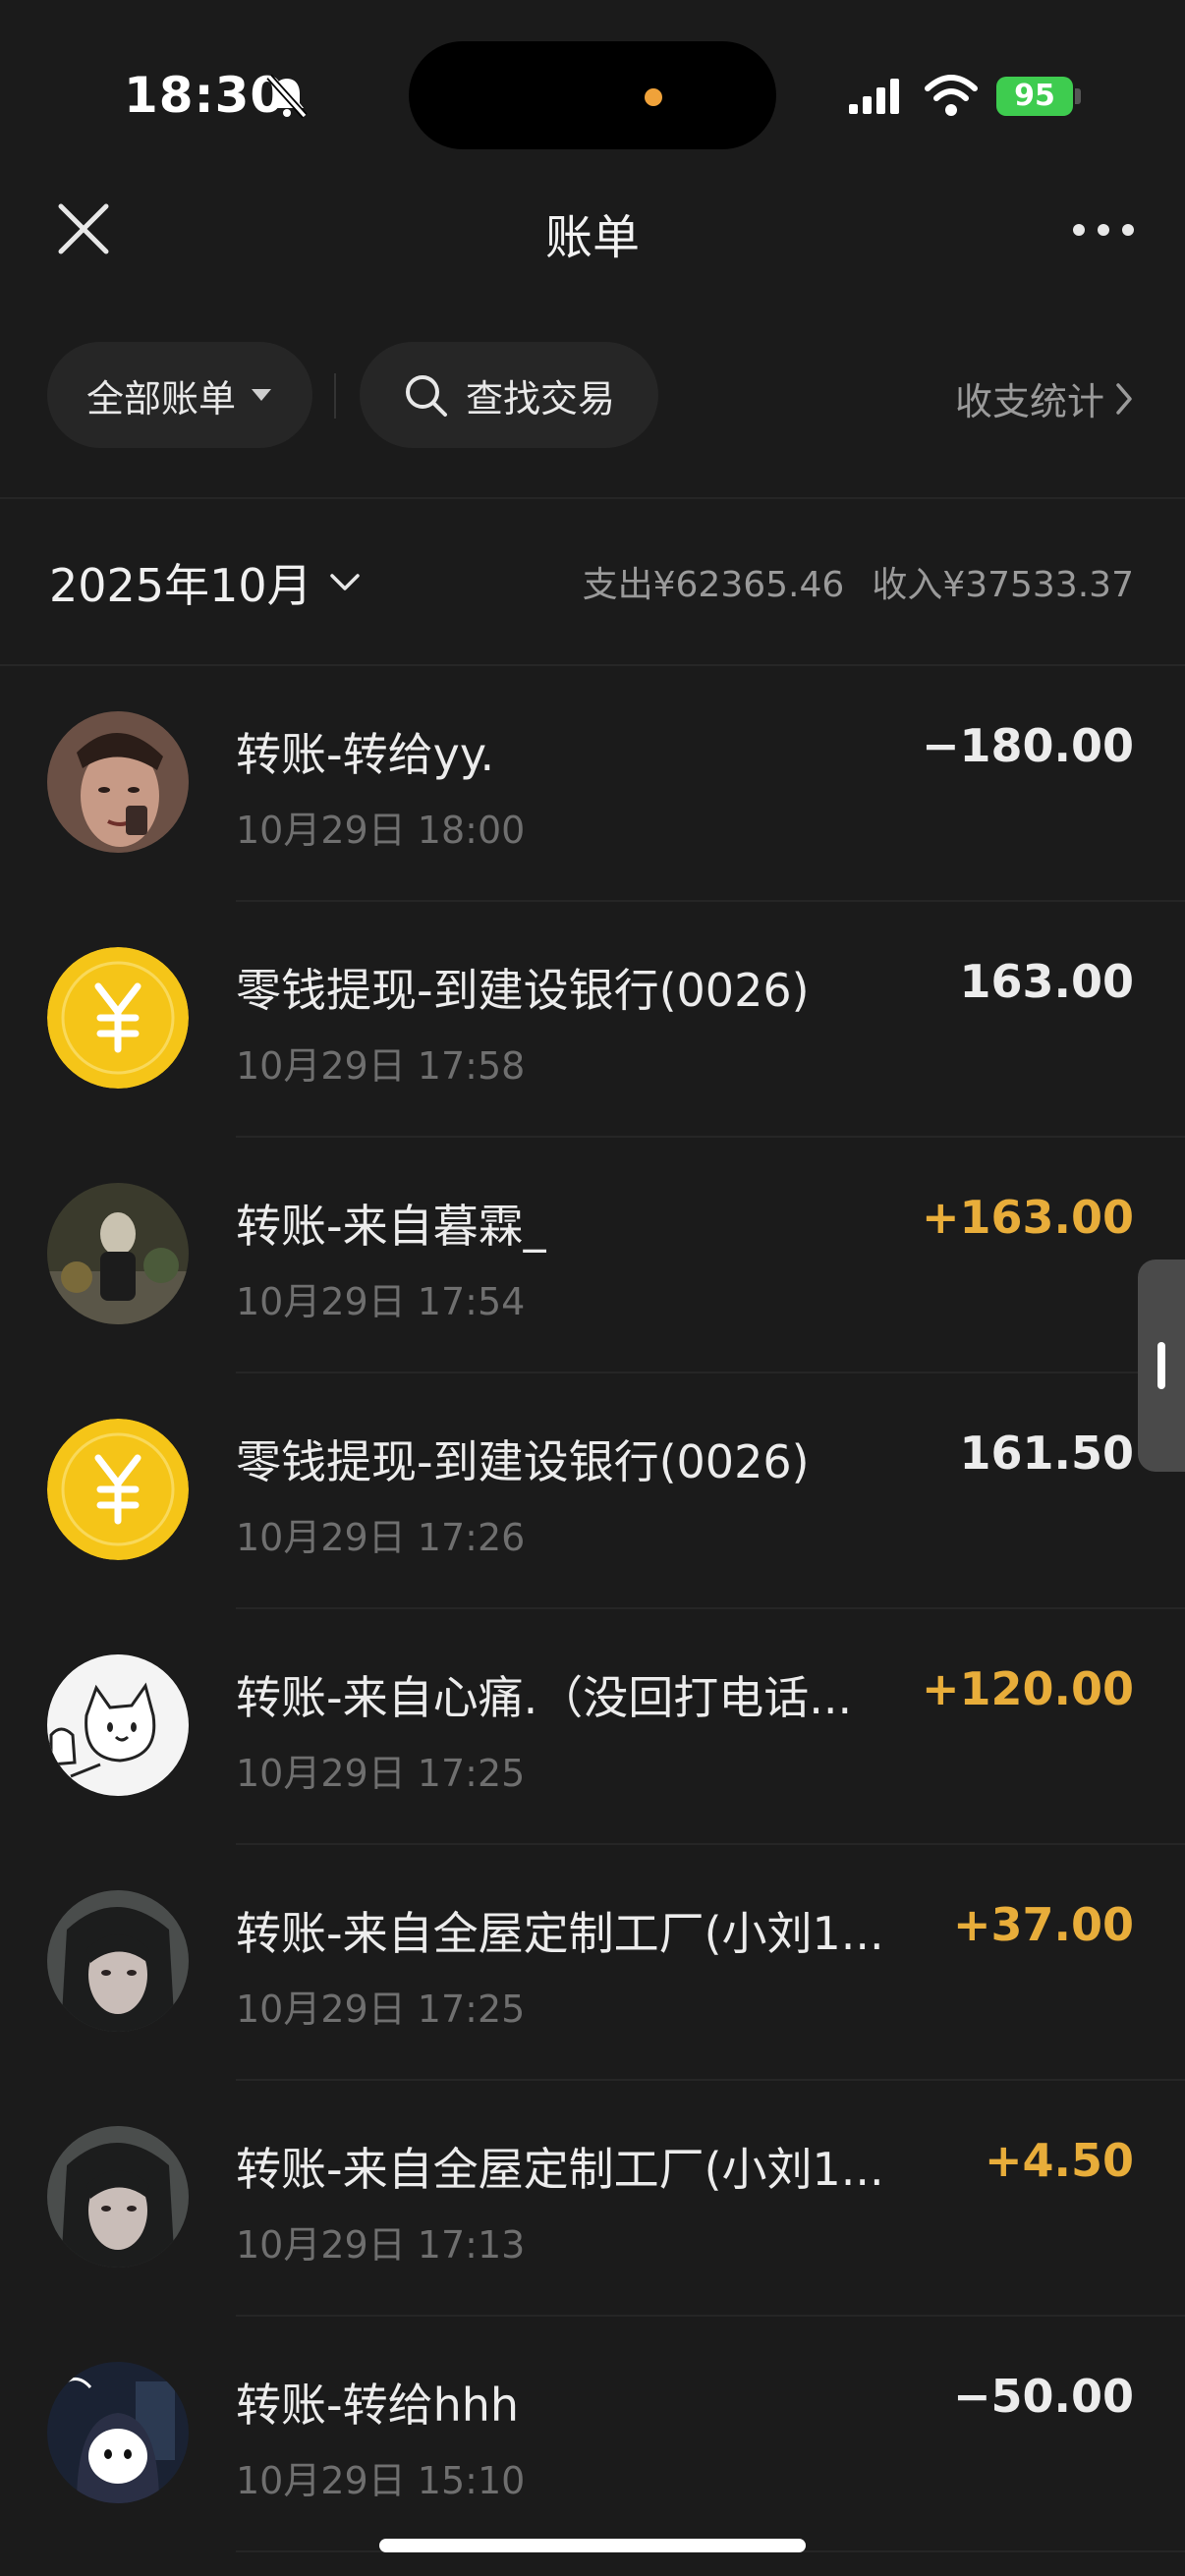  I want to click on page-title: 账单, so click(592, 237).